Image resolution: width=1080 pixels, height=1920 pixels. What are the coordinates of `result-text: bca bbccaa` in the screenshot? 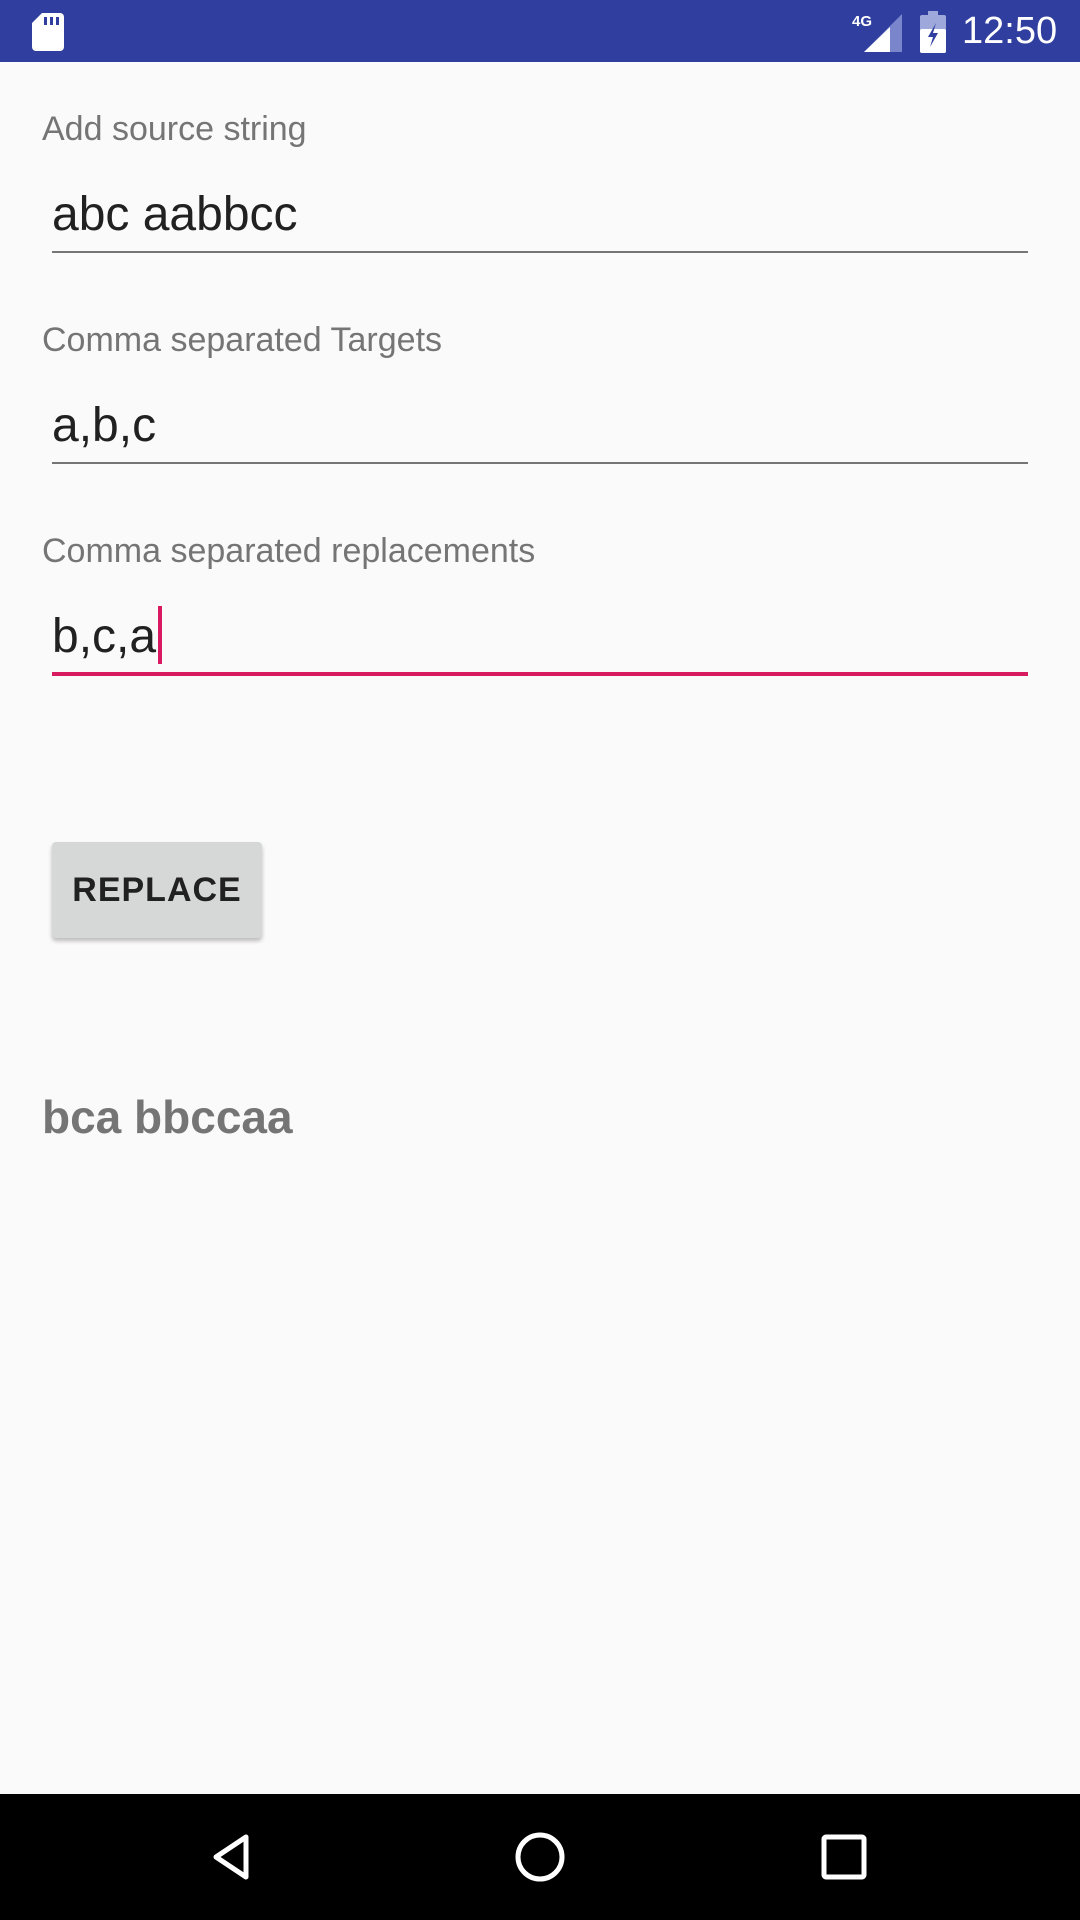 It's located at (167, 1117).